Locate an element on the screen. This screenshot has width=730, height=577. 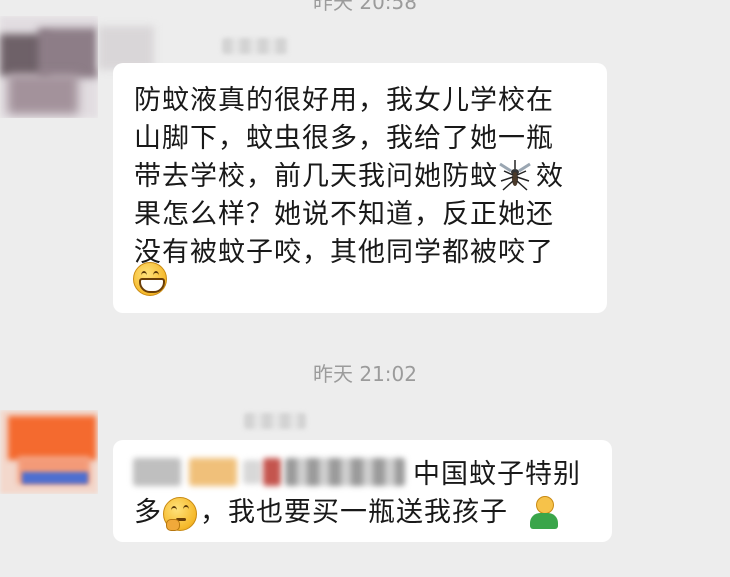
message-line: 中国蚊子特别 is located at coordinates (497, 474).